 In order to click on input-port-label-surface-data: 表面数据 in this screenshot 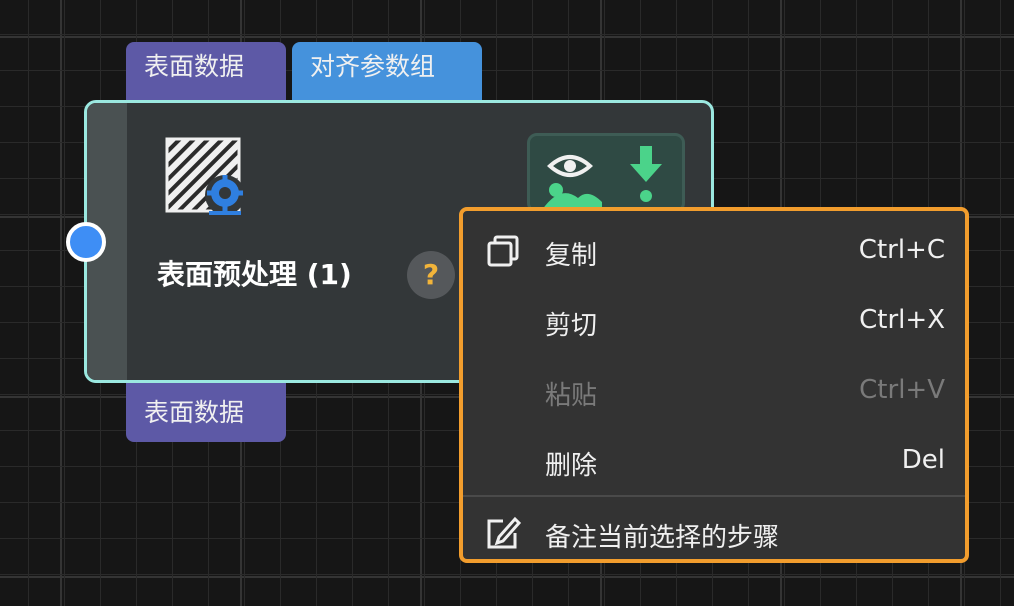, I will do `click(206, 73)`.